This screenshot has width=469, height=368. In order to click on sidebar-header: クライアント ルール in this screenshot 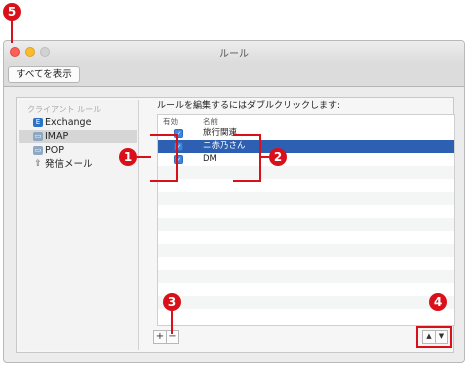, I will do `click(64, 109)`.